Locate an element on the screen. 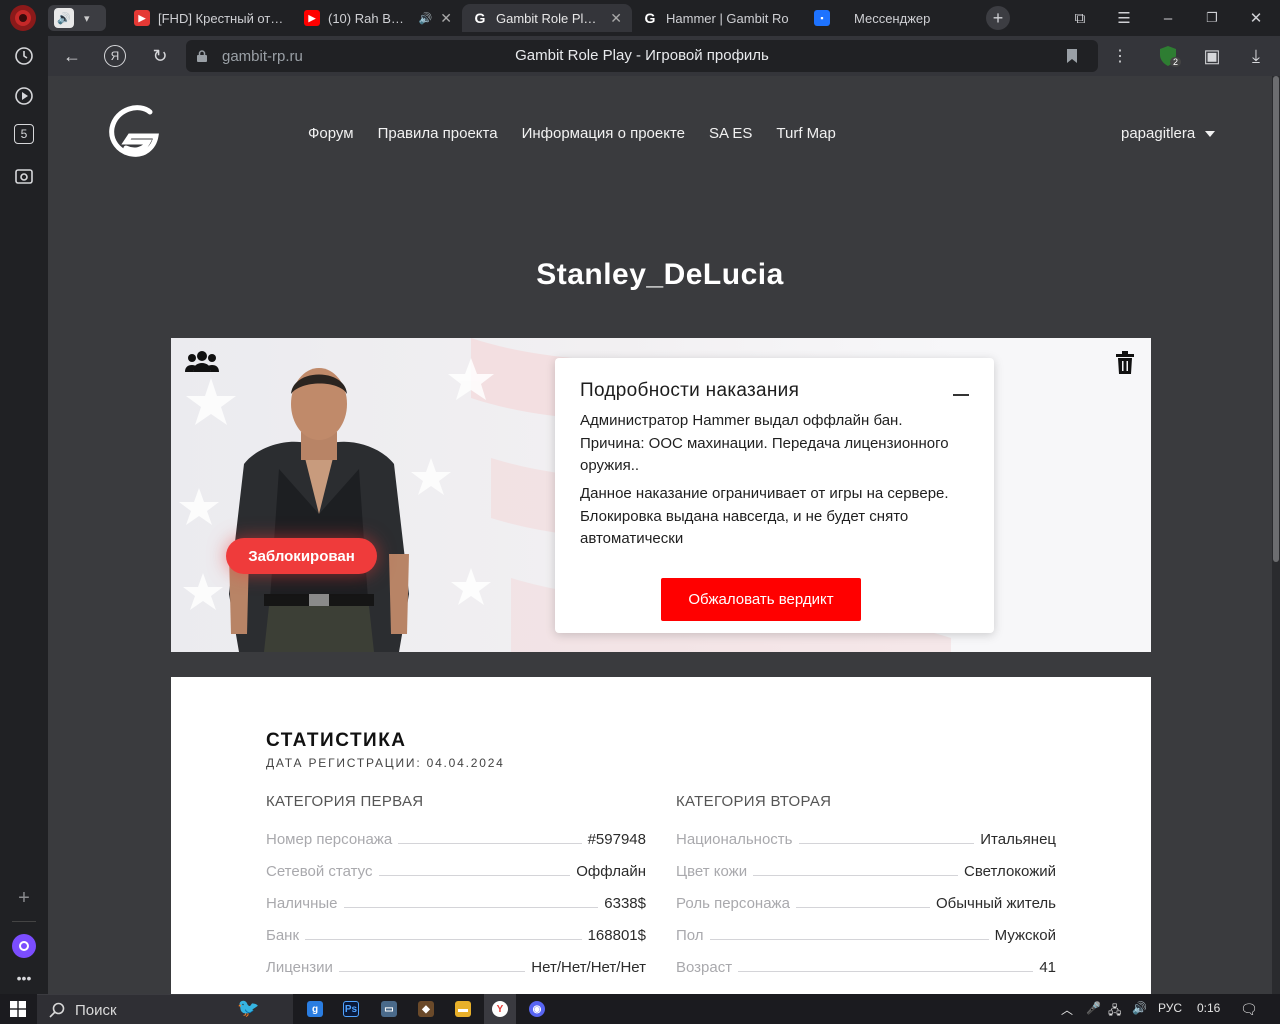  tab-messenger: ▪ Мессенджер is located at coordinates (889, 18).